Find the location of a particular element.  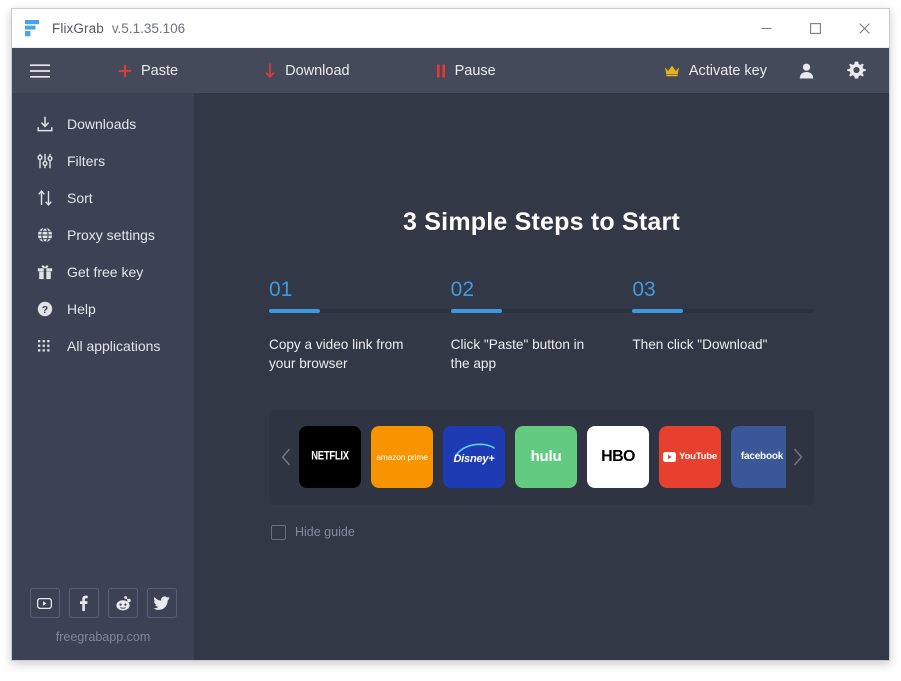

app-logo is located at coordinates (32, 28).